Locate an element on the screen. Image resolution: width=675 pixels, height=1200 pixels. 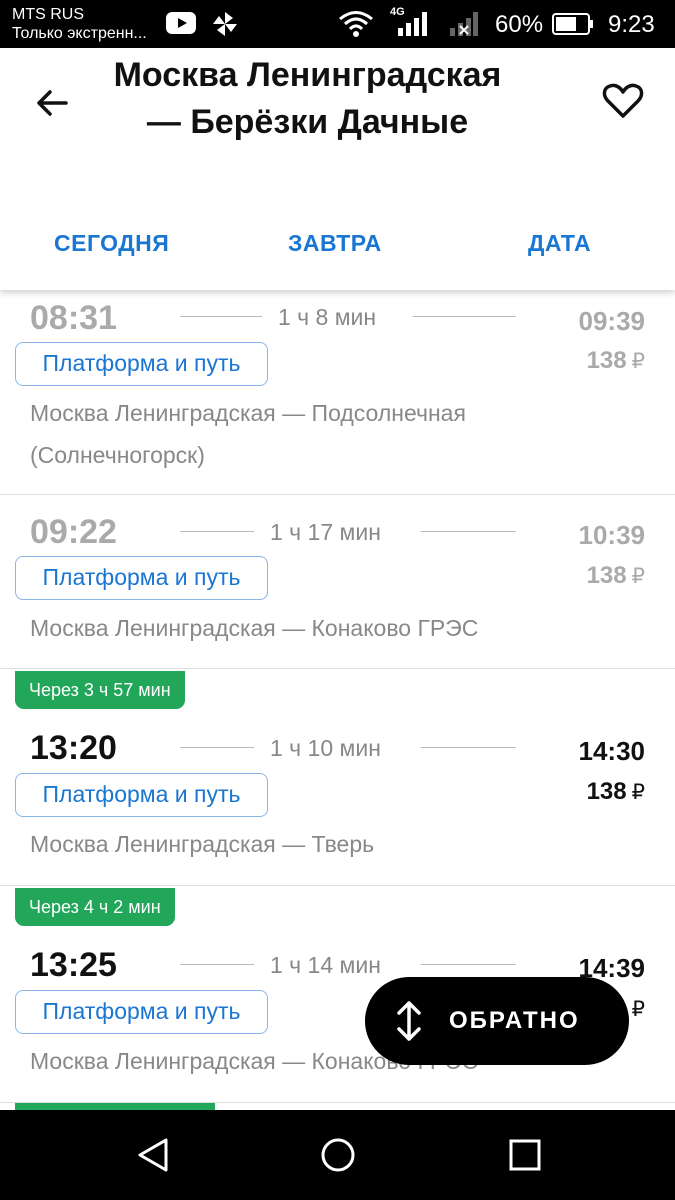
youtube-icon is located at coordinates (181, 23).